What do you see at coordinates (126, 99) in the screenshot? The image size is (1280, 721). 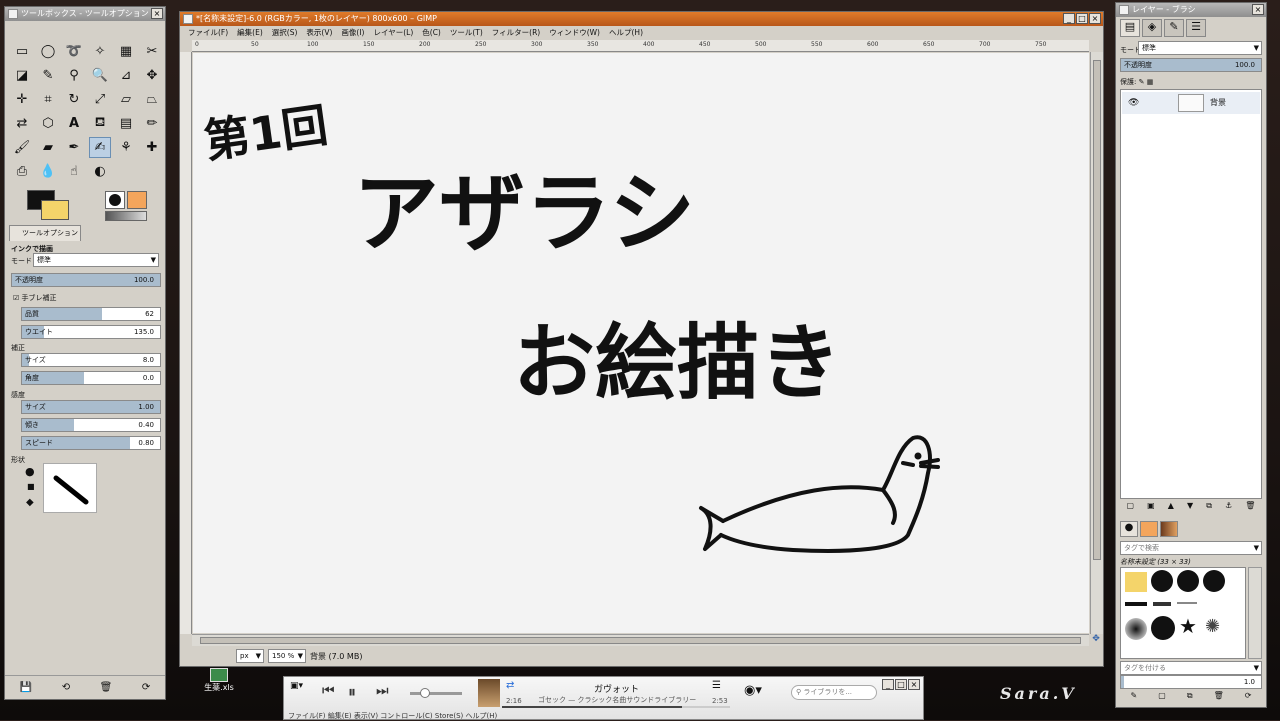 I see `shear-icon: ▱` at bounding box center [126, 99].